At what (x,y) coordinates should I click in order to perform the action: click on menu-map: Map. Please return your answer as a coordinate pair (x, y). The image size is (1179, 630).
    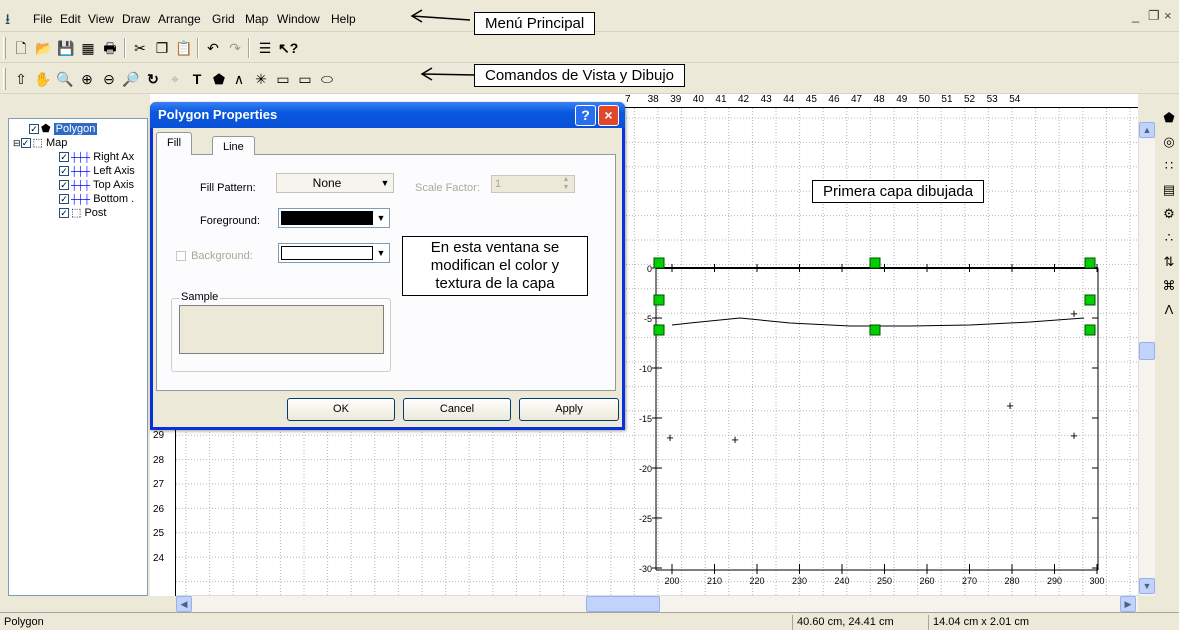
    Looking at the image, I should click on (256, 19).